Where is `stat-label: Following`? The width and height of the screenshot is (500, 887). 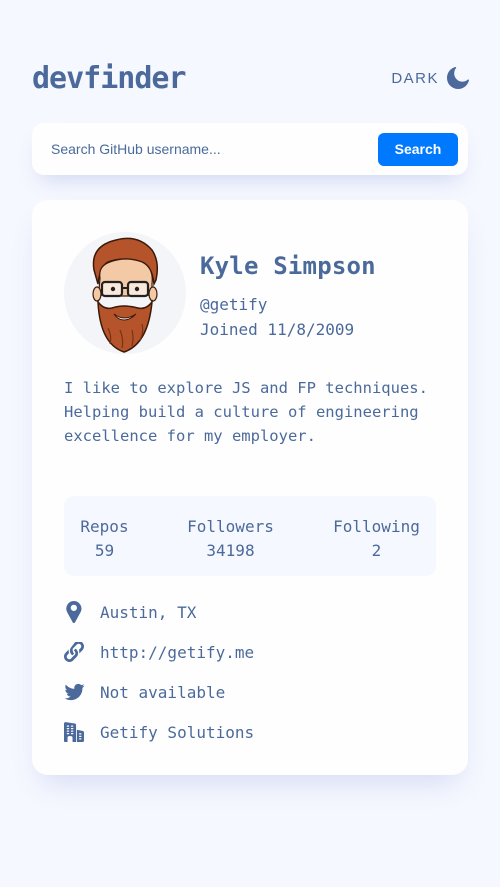 stat-label: Following is located at coordinates (376, 526).